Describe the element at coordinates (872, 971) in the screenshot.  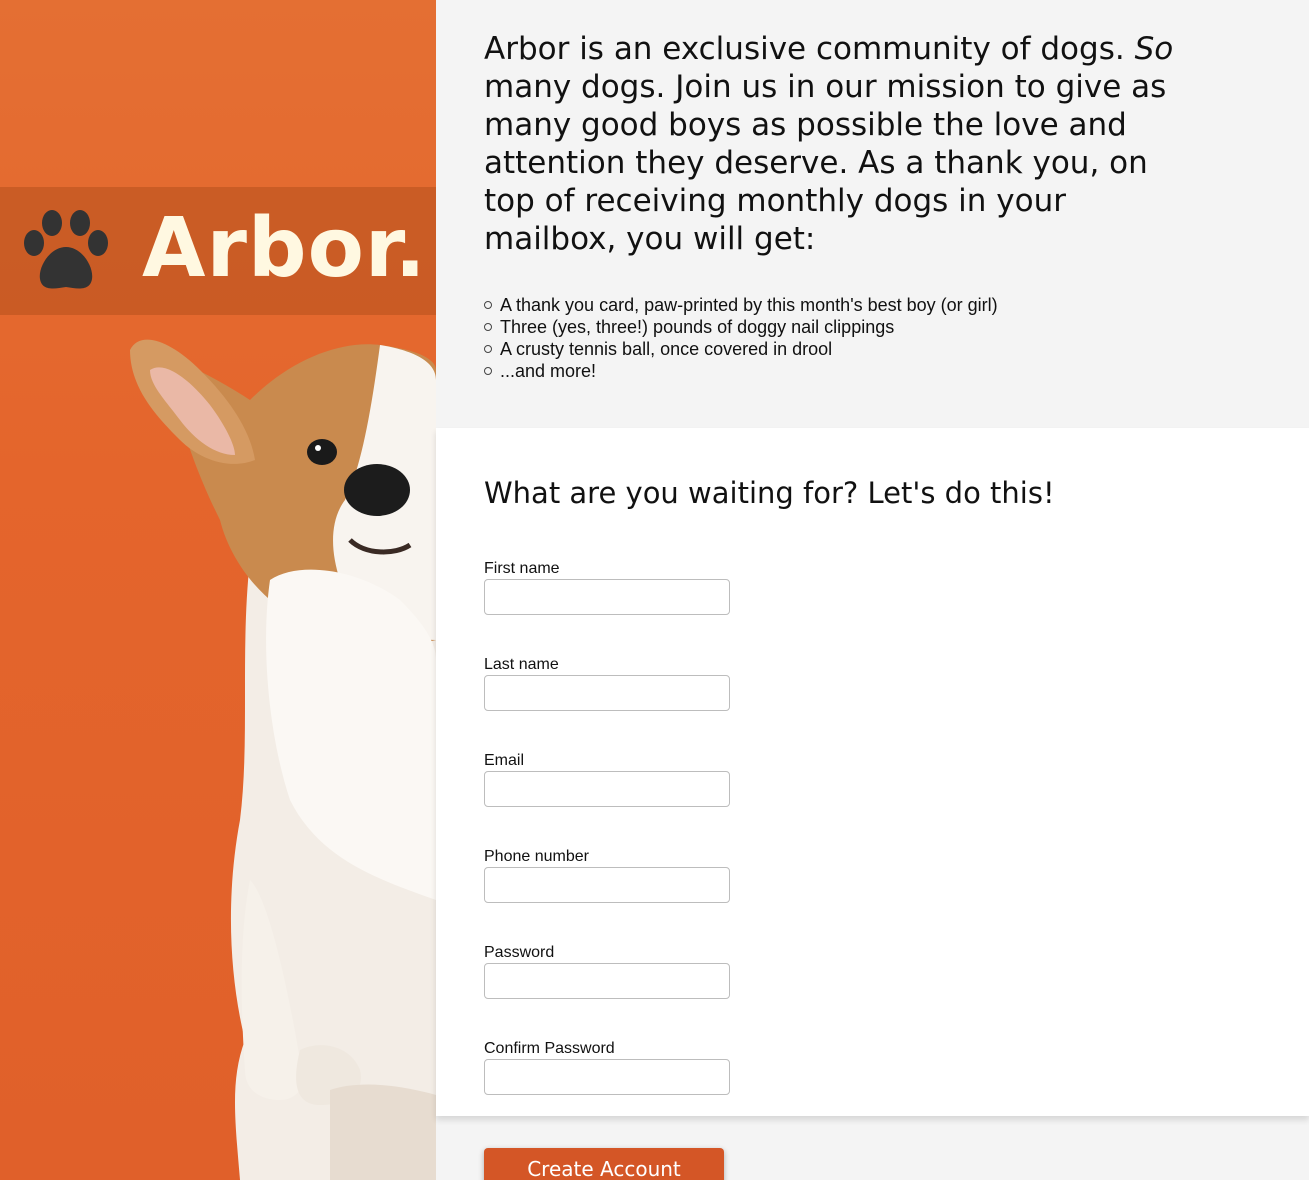
I see `password-field-group: Password` at that location.